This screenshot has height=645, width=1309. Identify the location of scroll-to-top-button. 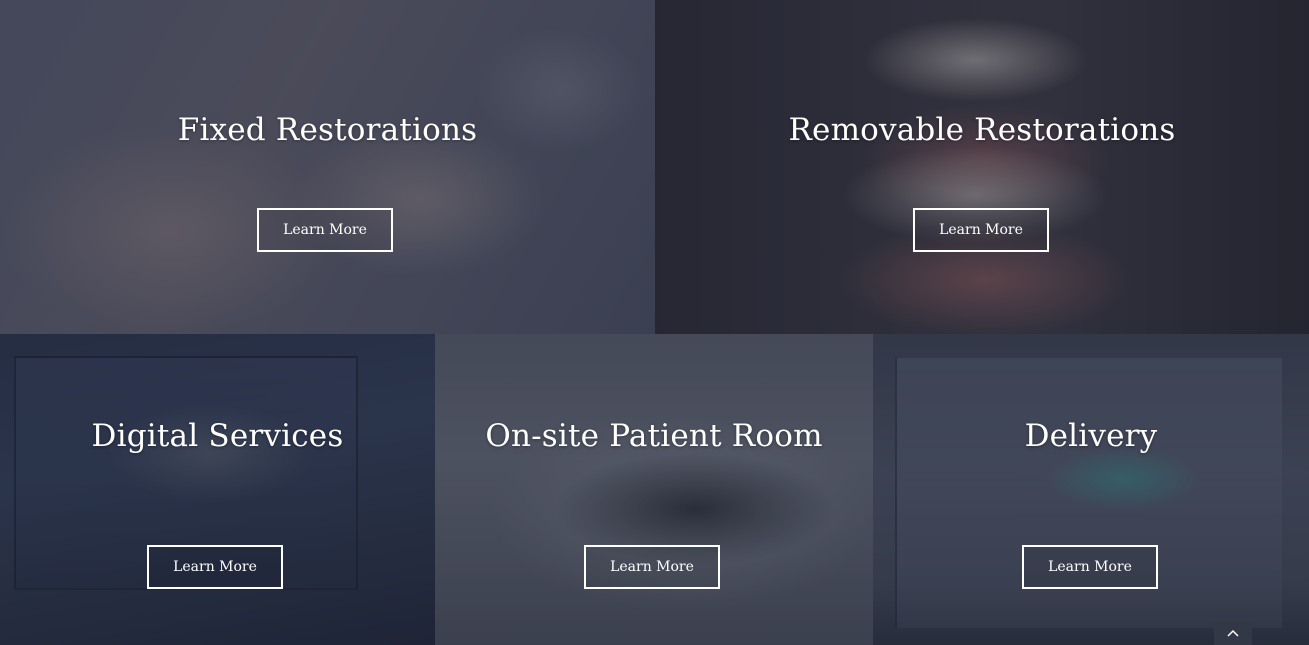
(1233, 633).